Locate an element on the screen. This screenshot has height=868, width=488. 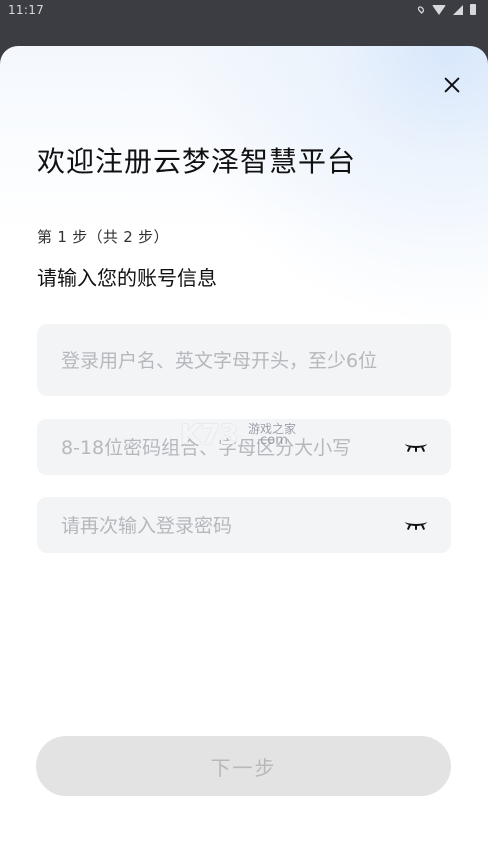
password-field-container is located at coordinates (244, 448).